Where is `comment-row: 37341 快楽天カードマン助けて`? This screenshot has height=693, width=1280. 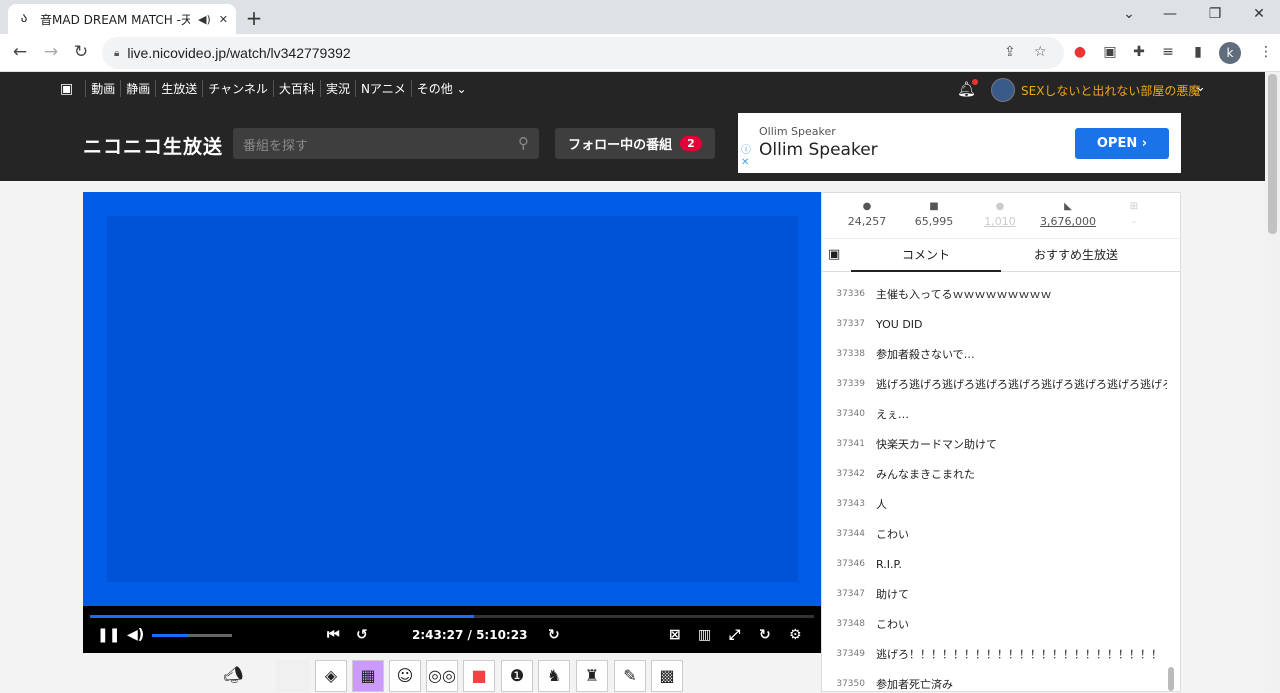
comment-row: 37341 快楽天カードマン助けて is located at coordinates (994, 444).